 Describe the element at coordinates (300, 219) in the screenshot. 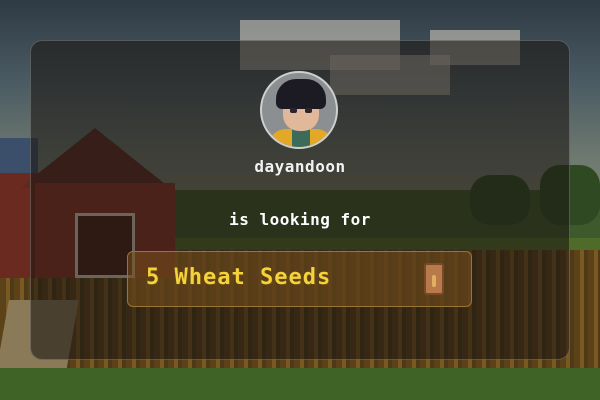

I see `request-message: is looking for` at that location.